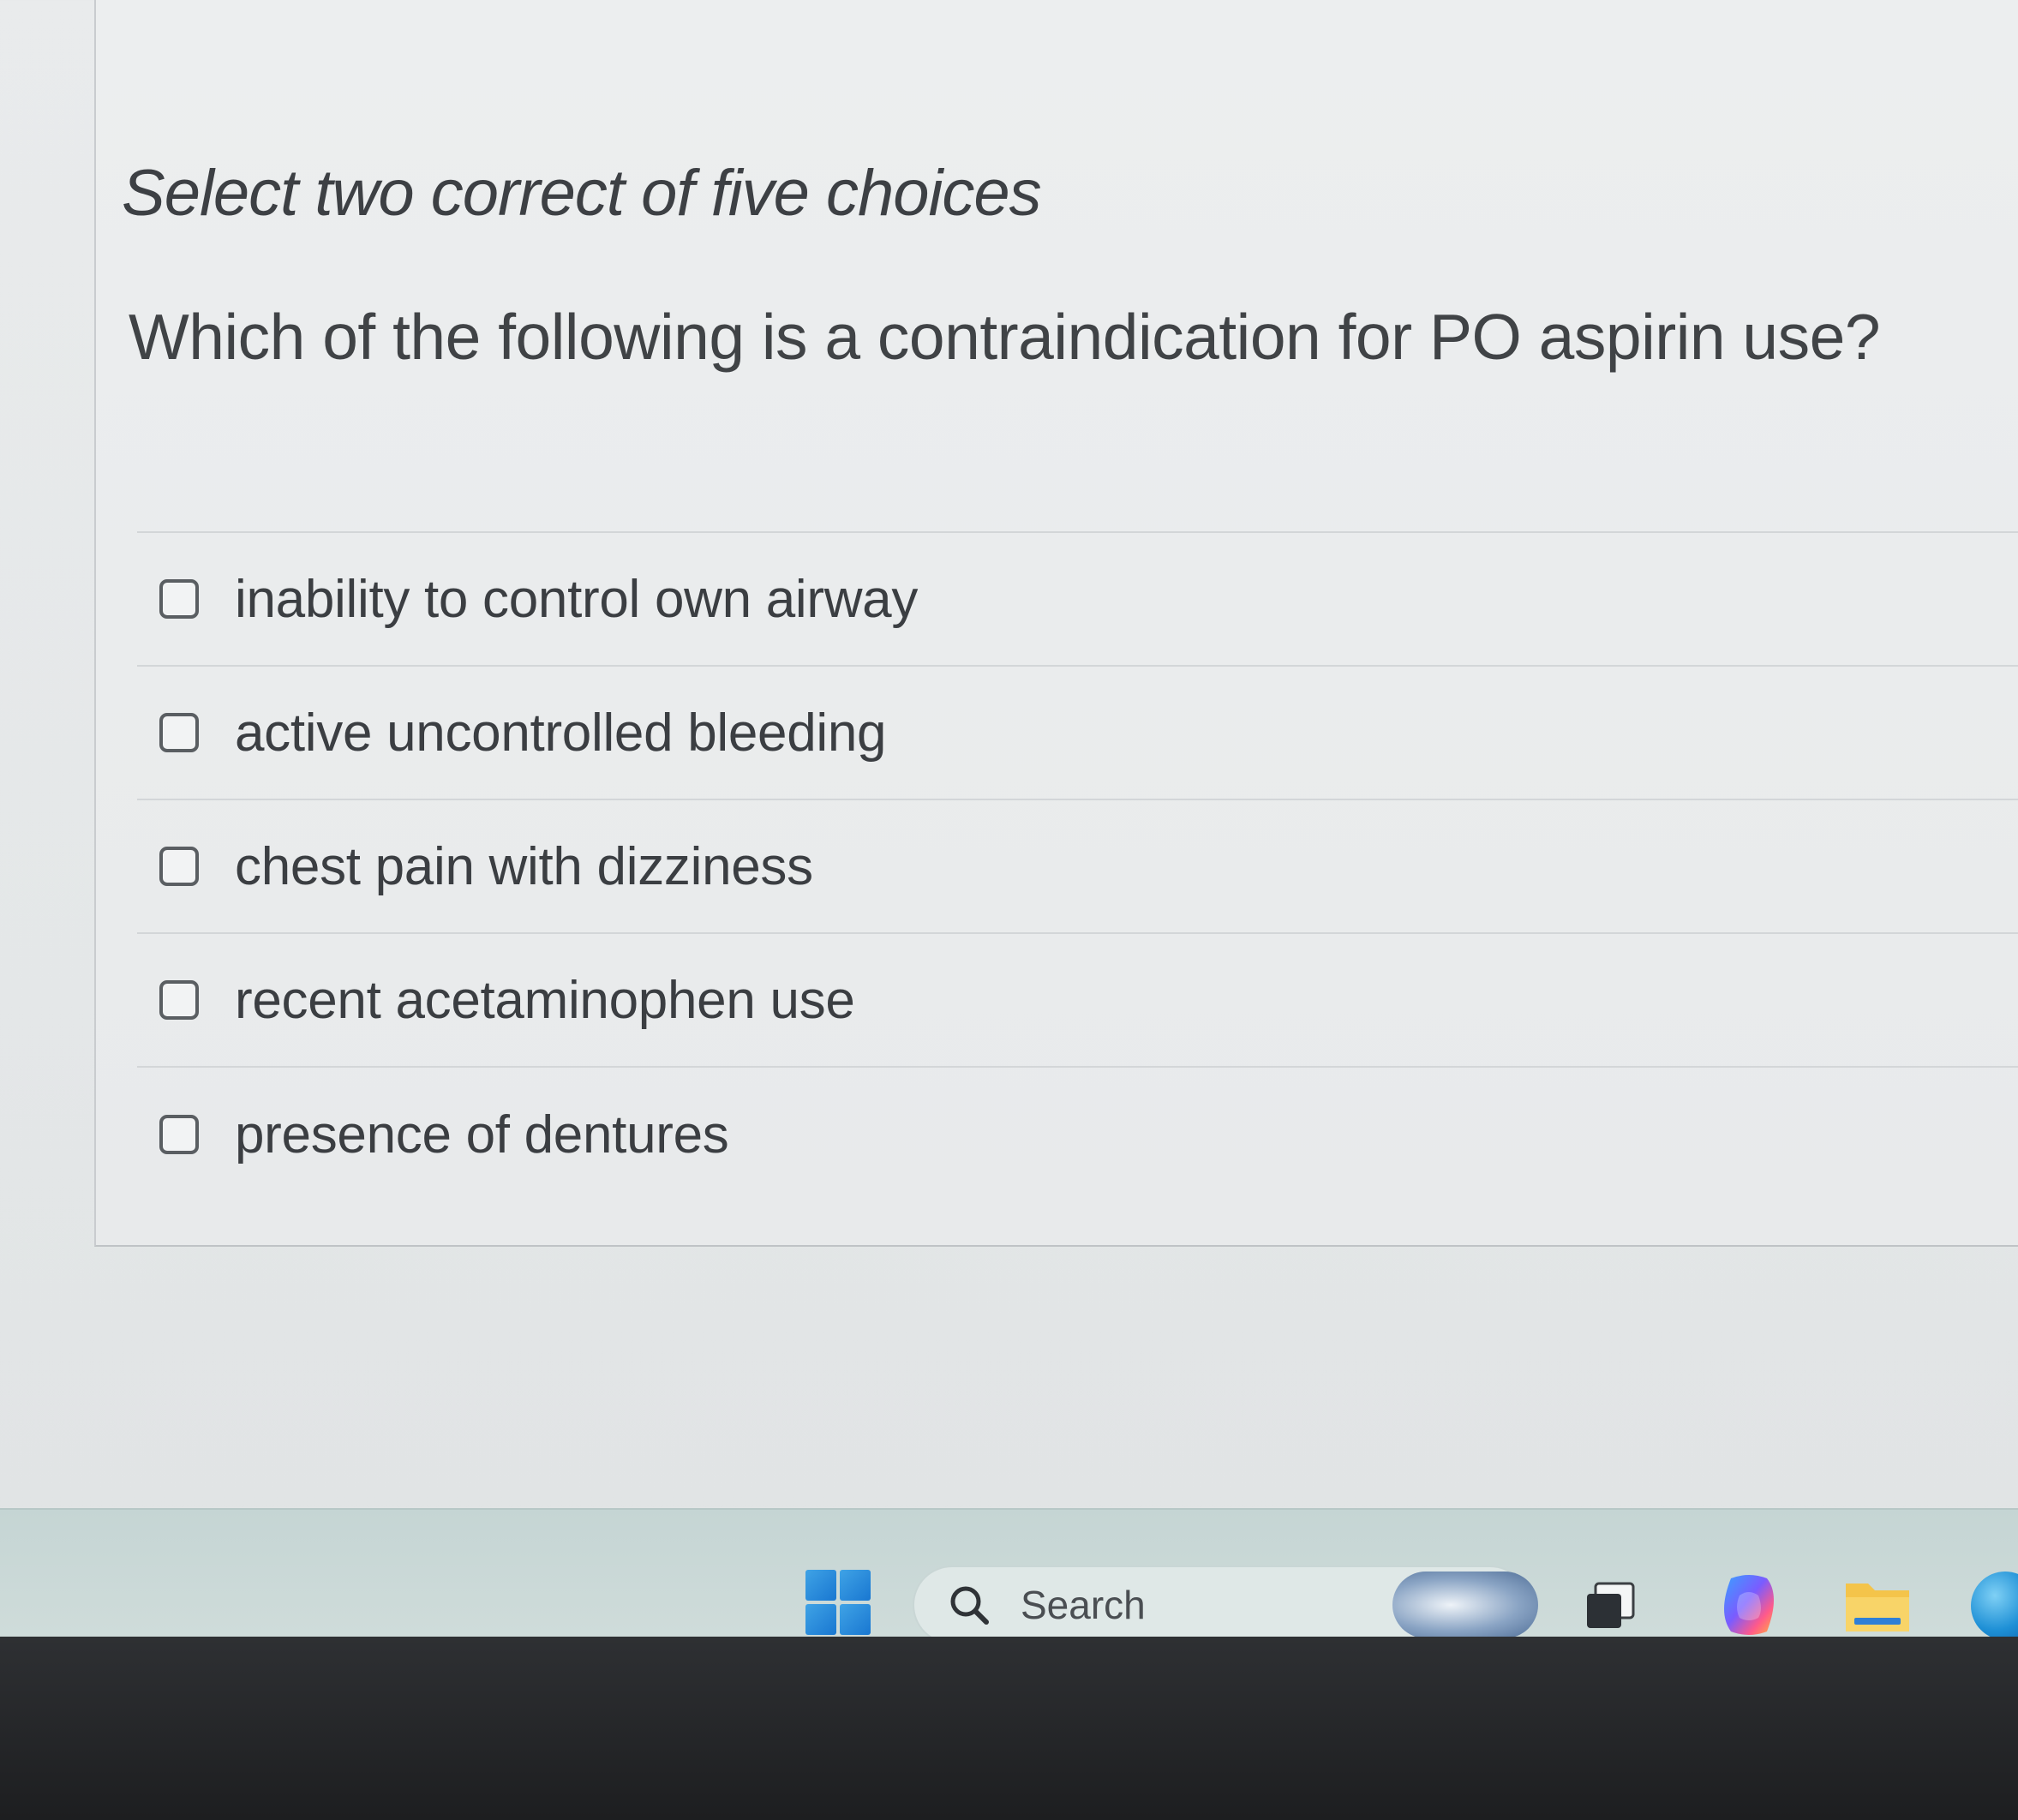 The height and width of the screenshot is (1820, 2018). Describe the element at coordinates (582, 193) in the screenshot. I see `question-instruction: Select two correct of five choices` at that location.